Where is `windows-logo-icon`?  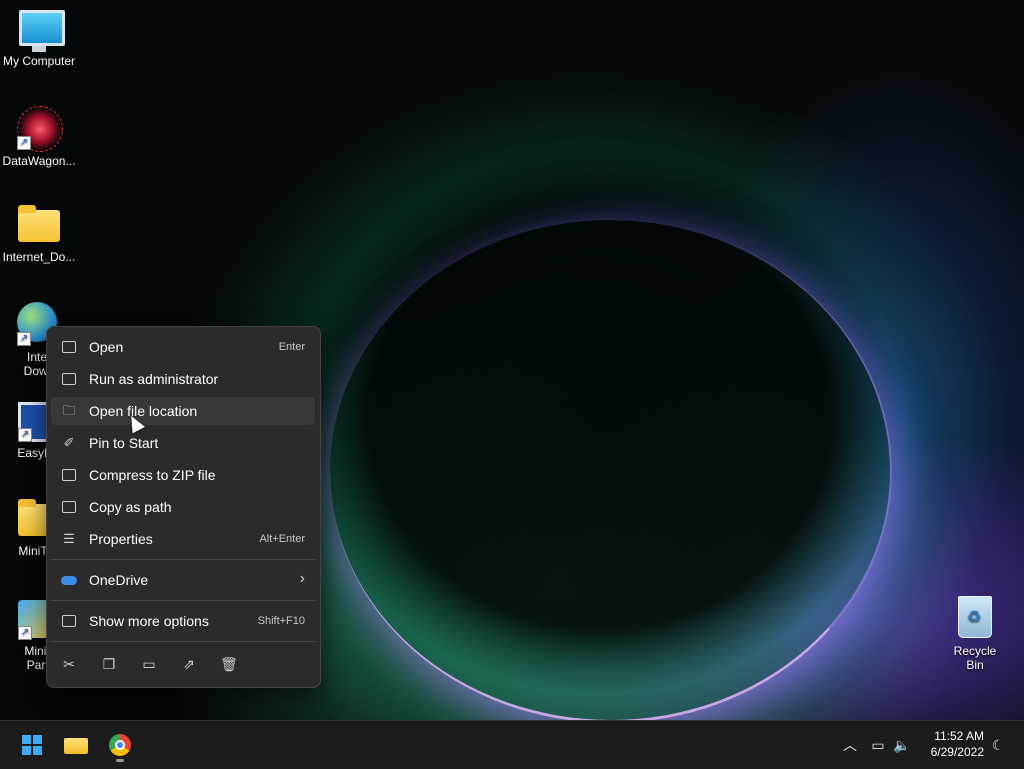 windows-logo-icon is located at coordinates (32, 745).